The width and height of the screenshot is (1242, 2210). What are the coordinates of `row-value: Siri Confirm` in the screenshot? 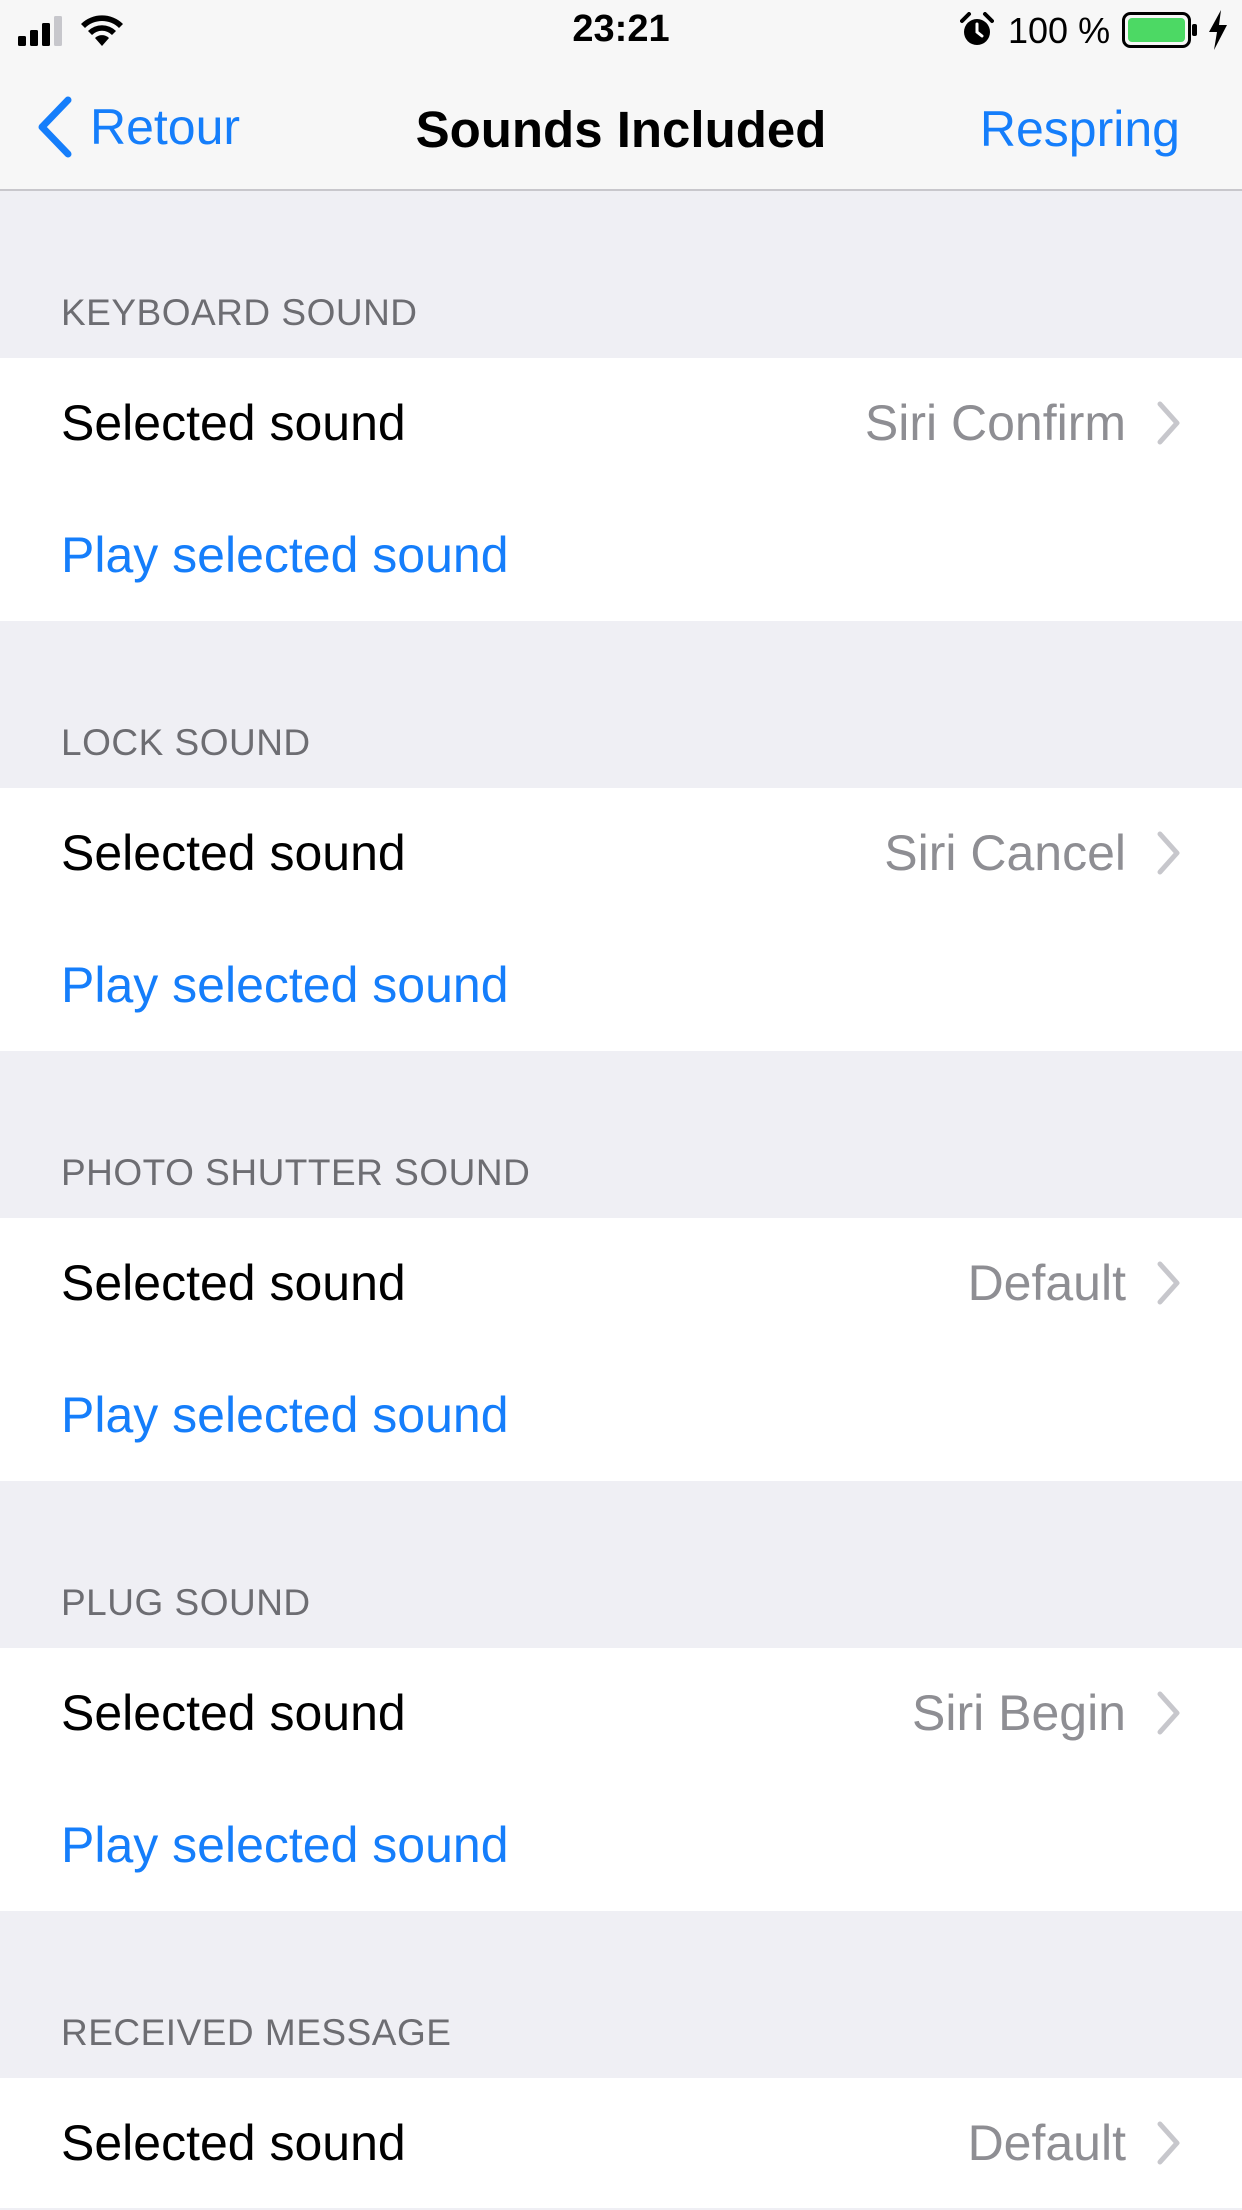 It's located at (995, 423).